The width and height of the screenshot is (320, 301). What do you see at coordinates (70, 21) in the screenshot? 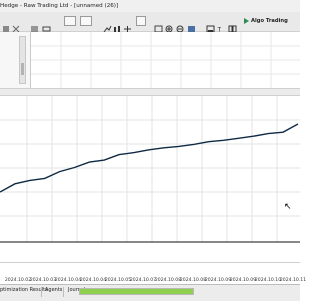
I see `timeframe-box` at bounding box center [70, 21].